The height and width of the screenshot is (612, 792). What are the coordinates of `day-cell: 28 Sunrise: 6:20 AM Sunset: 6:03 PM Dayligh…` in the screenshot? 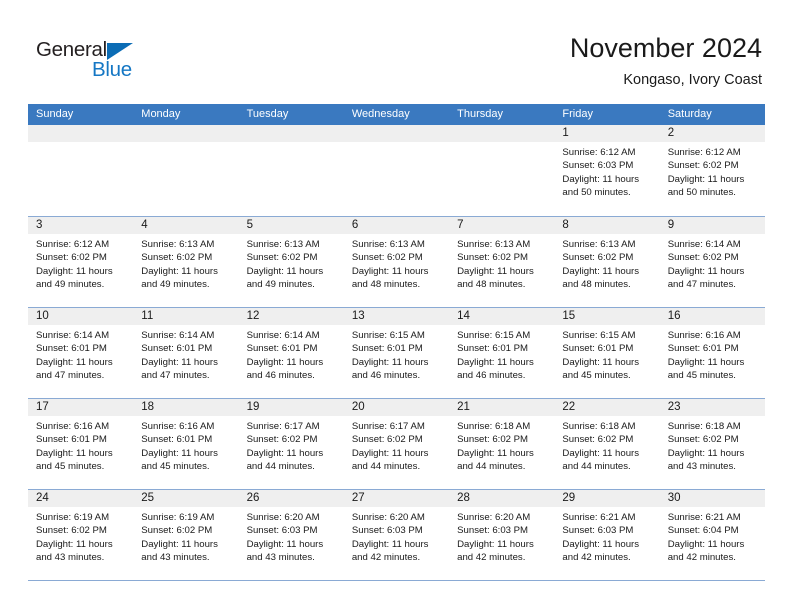 It's located at (502, 535).